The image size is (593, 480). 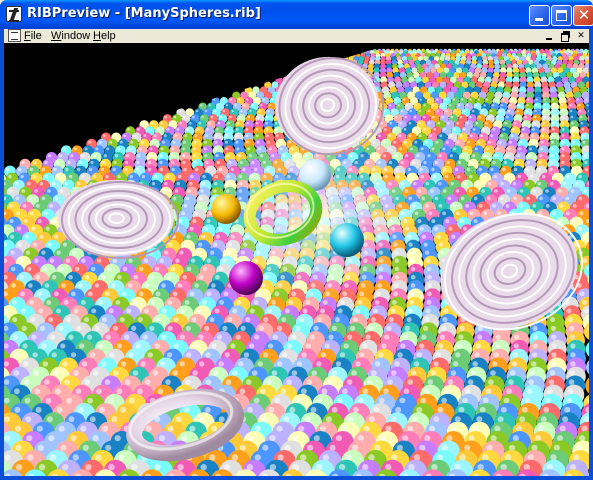 What do you see at coordinates (561, 15) in the screenshot?
I see `maximize-button` at bounding box center [561, 15].